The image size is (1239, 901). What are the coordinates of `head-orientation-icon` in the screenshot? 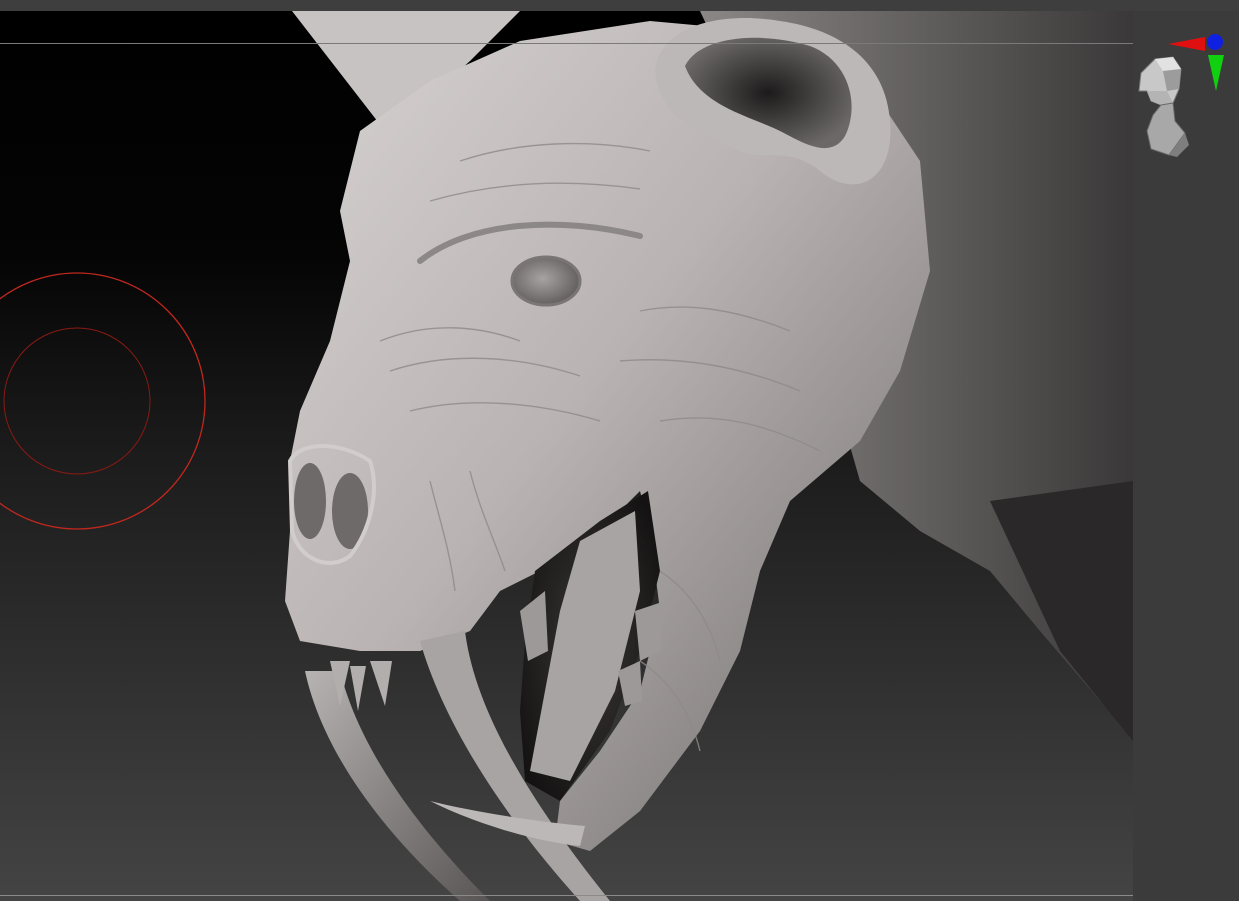 It's located at (1186, 86).